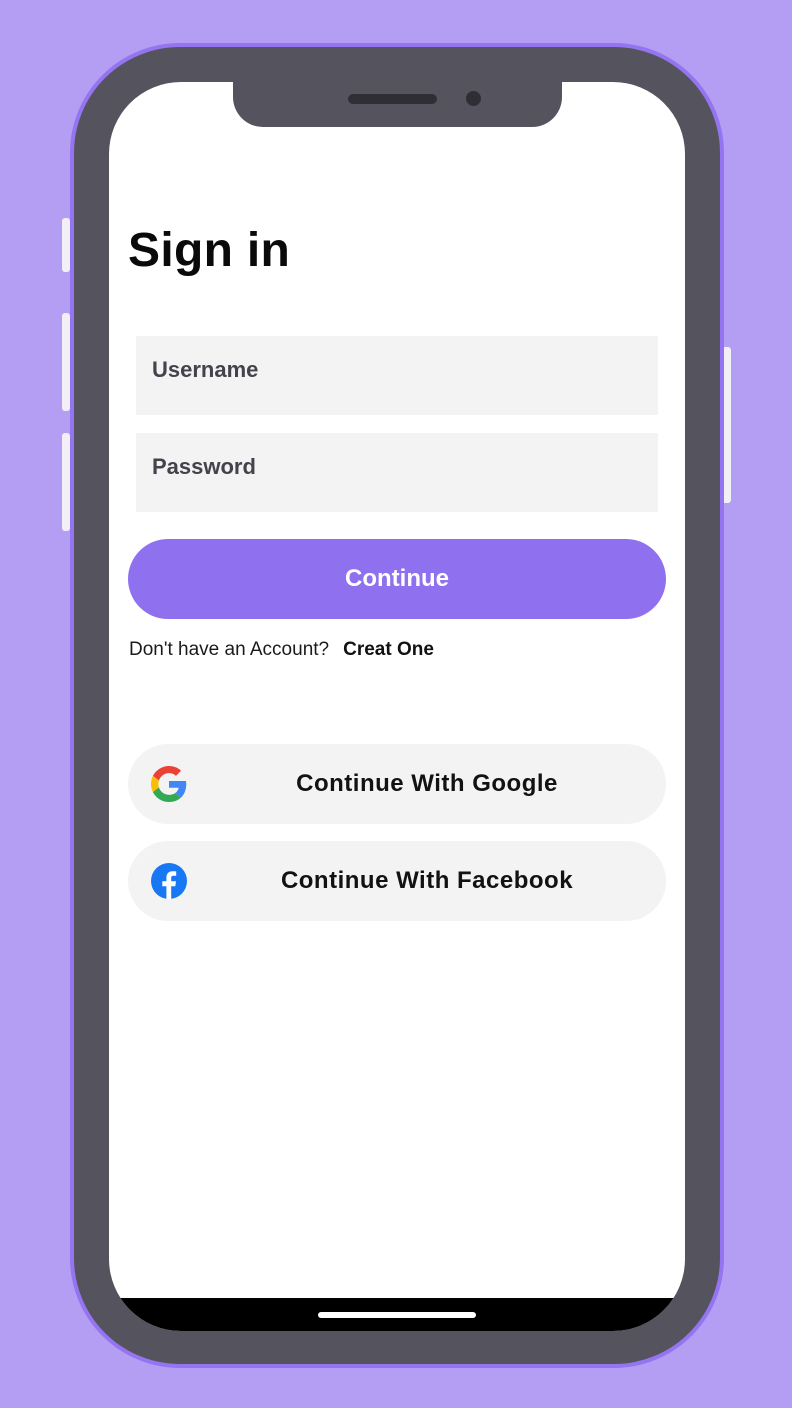  I want to click on volume-down-button, so click(66, 482).